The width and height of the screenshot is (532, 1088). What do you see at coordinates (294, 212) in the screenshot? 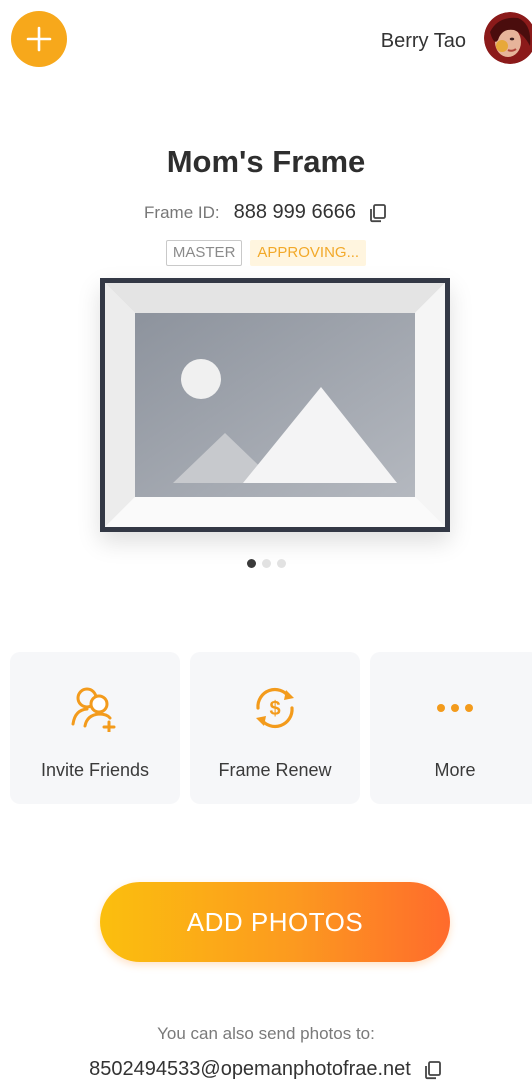
I see `frame-id-value: 888 999 6666` at bounding box center [294, 212].